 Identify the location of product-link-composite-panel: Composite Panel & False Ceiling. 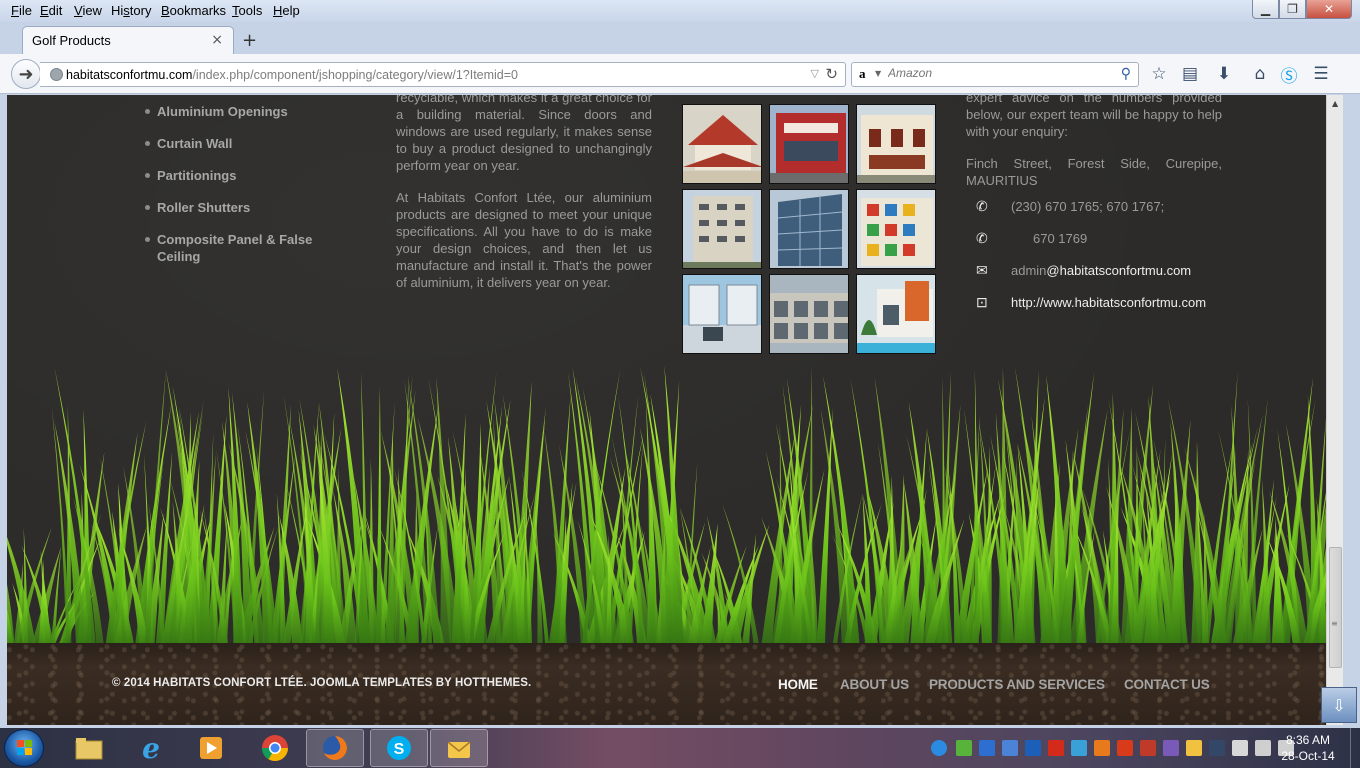
(235, 248).